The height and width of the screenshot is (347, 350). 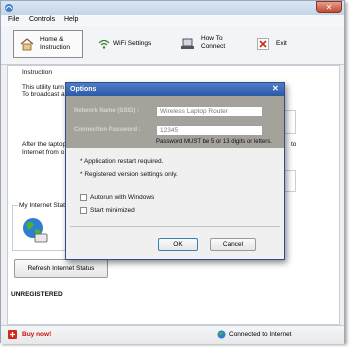 What do you see at coordinates (329, 7) in the screenshot?
I see `window-close-button: ✕` at bounding box center [329, 7].